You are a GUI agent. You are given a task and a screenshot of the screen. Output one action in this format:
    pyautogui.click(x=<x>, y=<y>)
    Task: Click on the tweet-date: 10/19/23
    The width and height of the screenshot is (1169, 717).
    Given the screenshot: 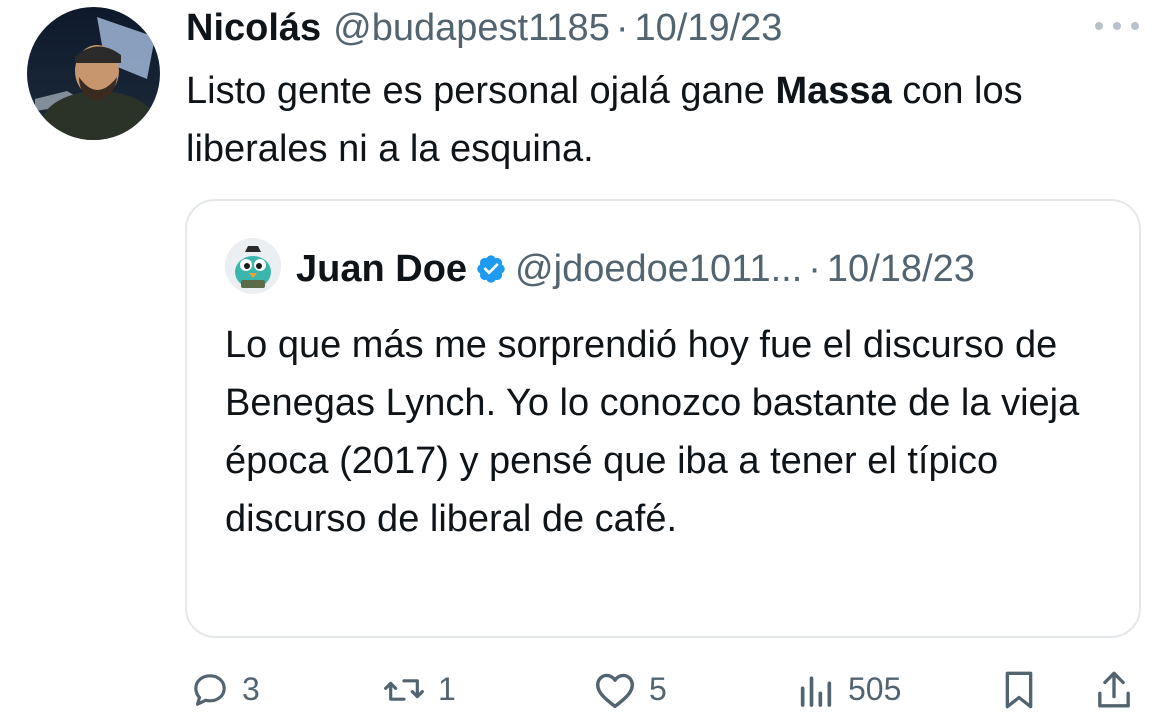 What is the action you would take?
    pyautogui.click(x=708, y=28)
    